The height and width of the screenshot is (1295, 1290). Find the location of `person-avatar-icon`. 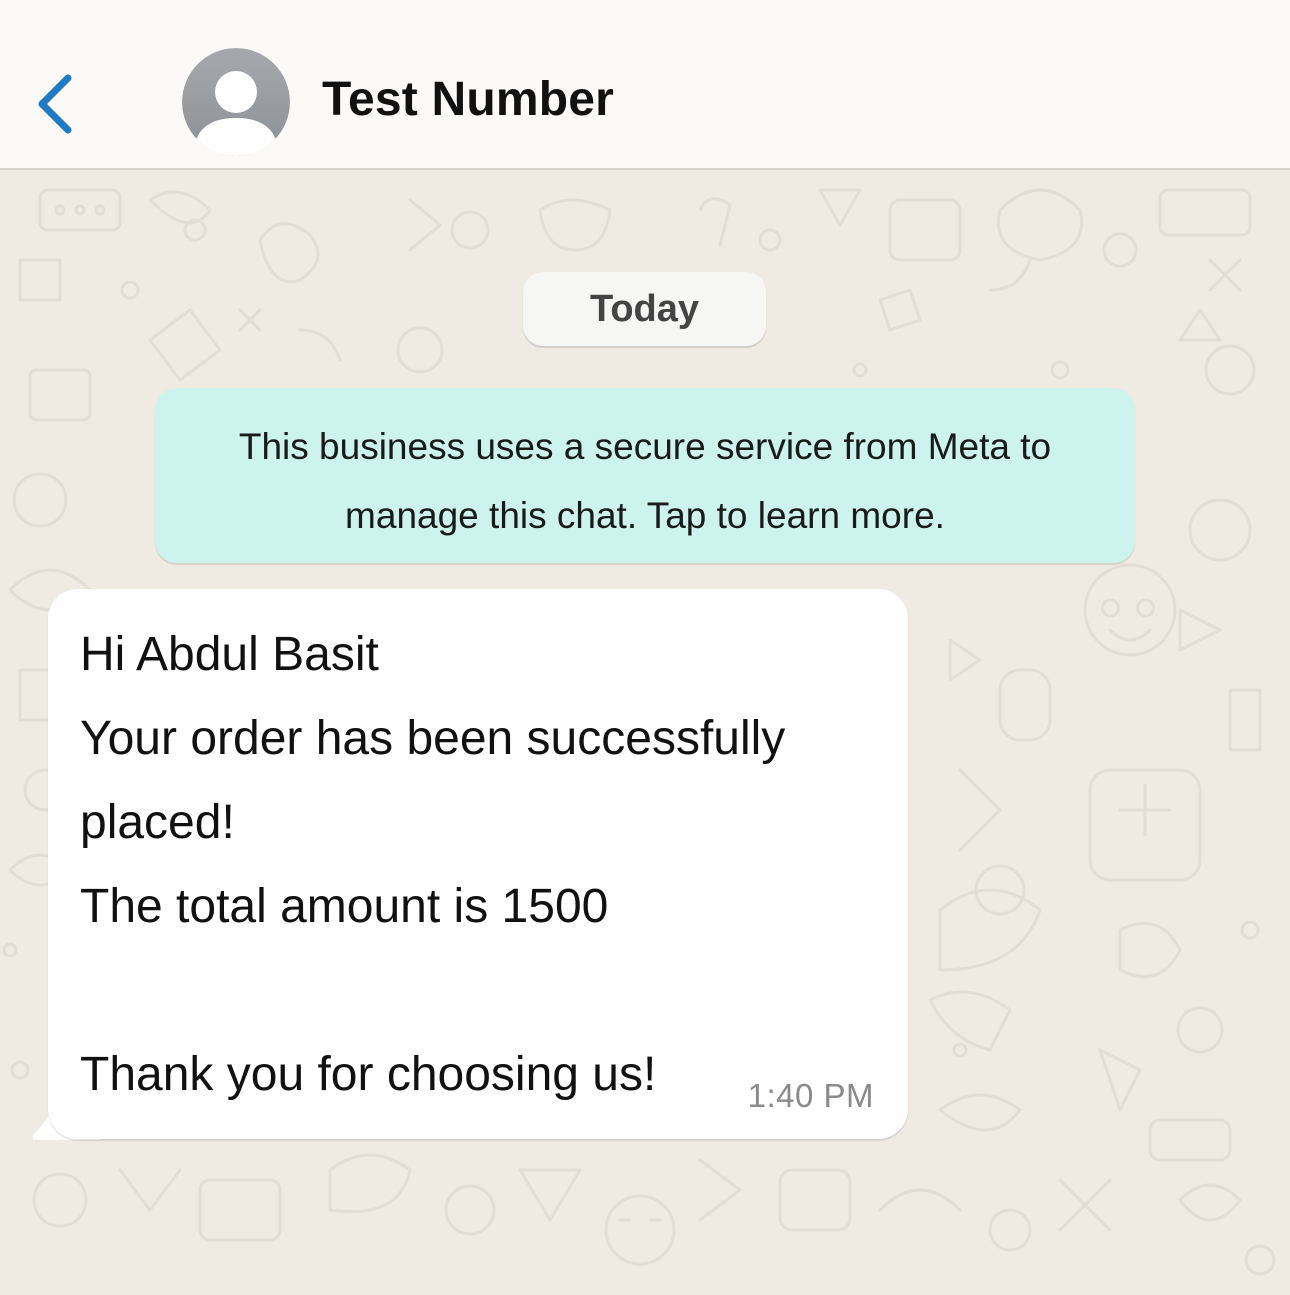

person-avatar-icon is located at coordinates (236, 102).